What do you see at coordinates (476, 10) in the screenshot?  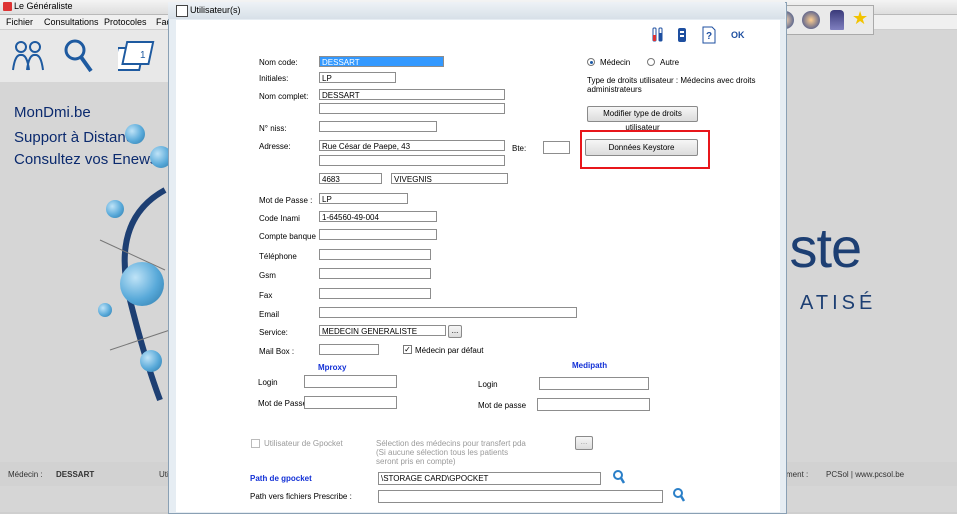 I see `dialog-titlebar` at bounding box center [476, 10].